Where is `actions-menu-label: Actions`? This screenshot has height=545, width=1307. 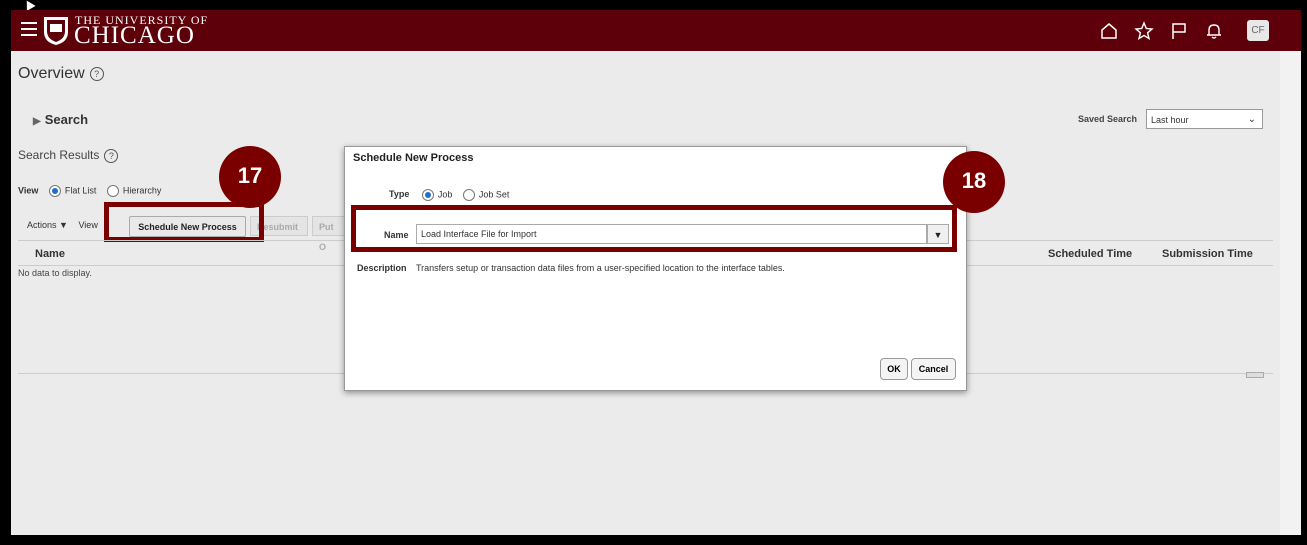 actions-menu-label: Actions is located at coordinates (42, 225).